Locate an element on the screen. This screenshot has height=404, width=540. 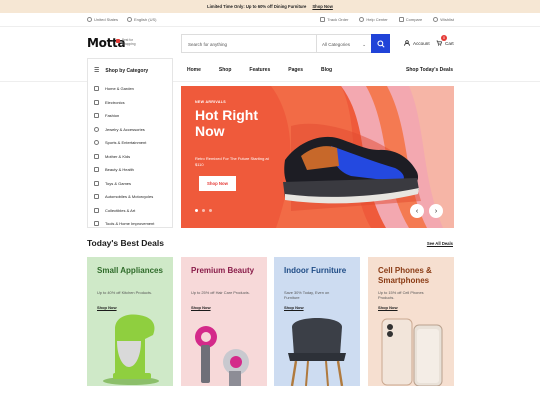
heart-icon is located at coordinates (436, 19).